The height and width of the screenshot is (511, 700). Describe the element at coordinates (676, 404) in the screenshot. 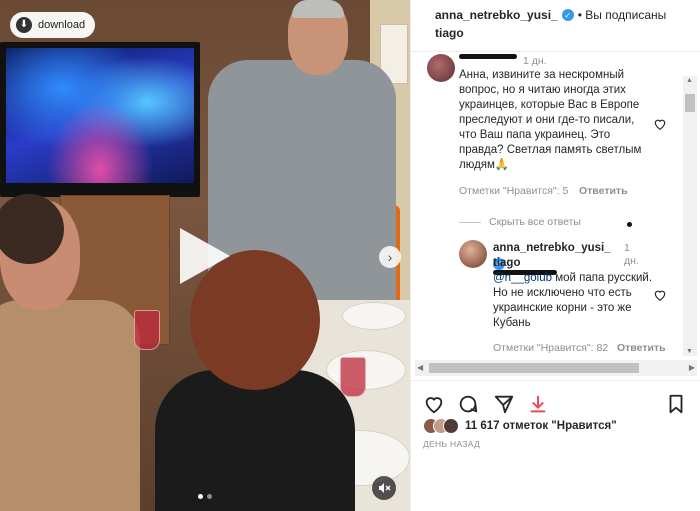

I see `bookmark-icon` at that location.